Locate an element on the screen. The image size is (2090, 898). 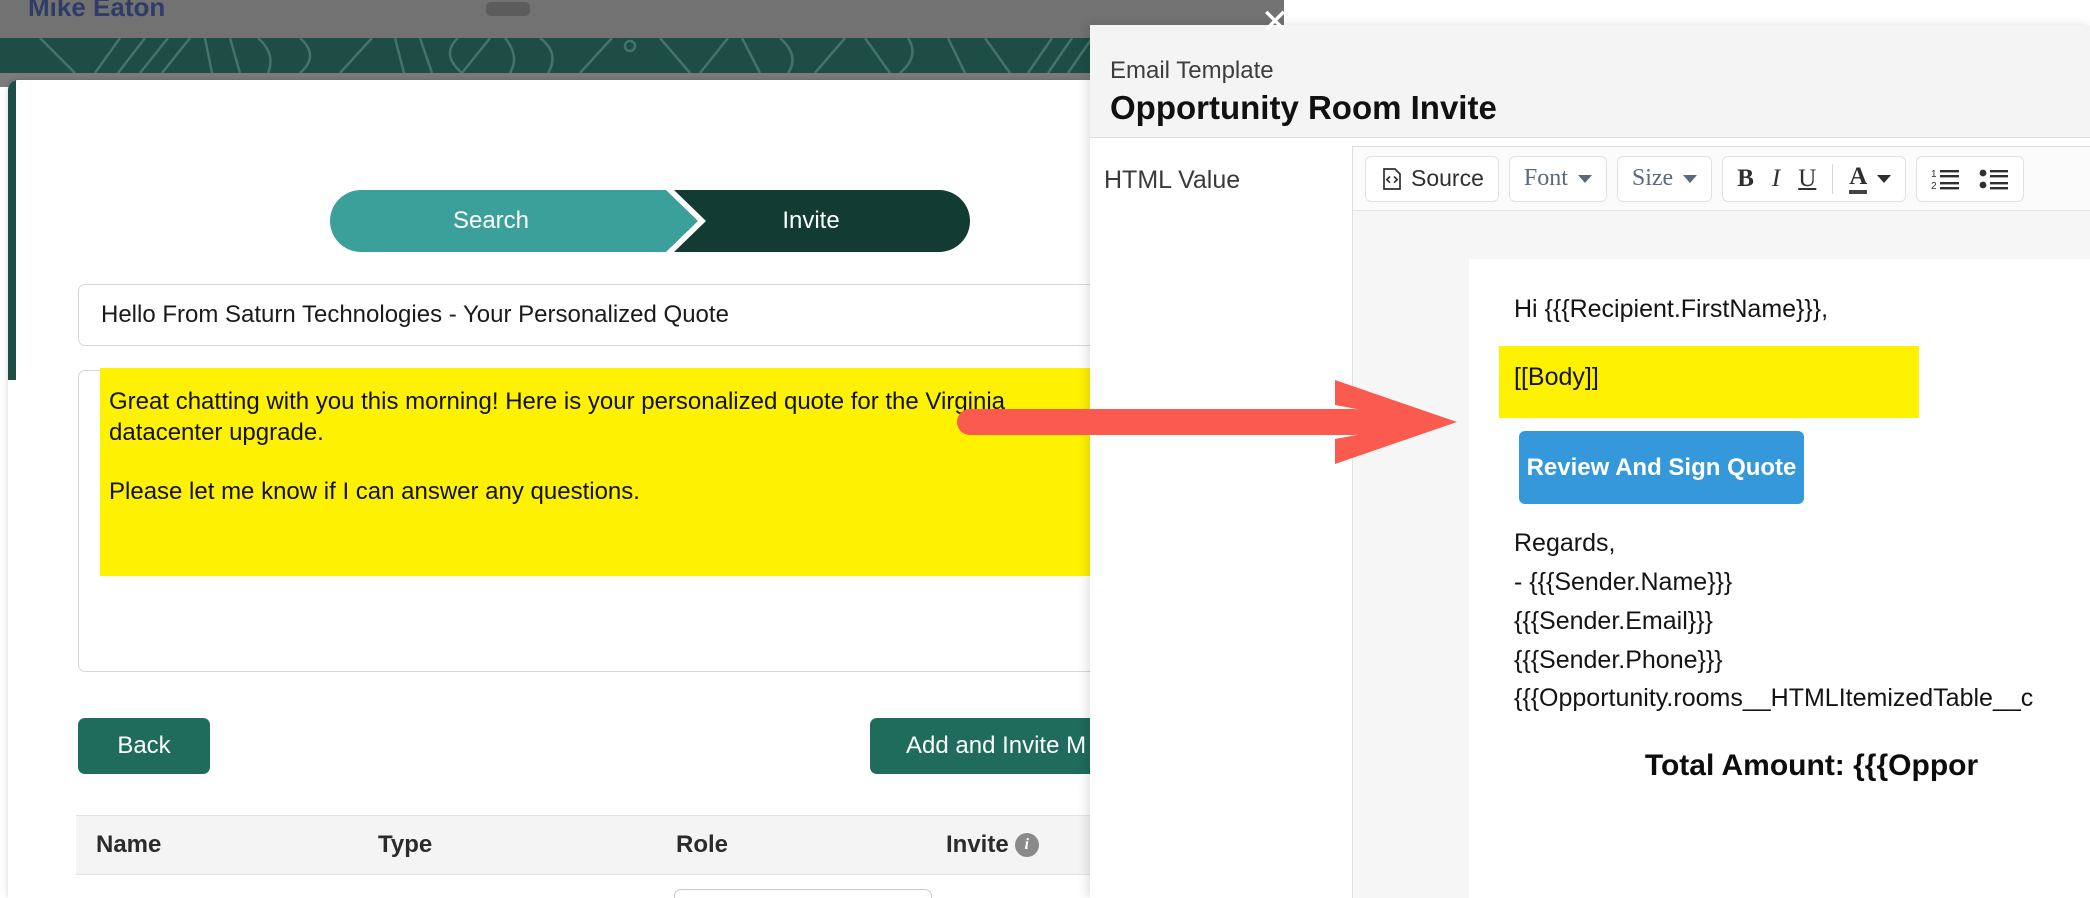
toolbar-group-source: Source is located at coordinates (1432, 178).